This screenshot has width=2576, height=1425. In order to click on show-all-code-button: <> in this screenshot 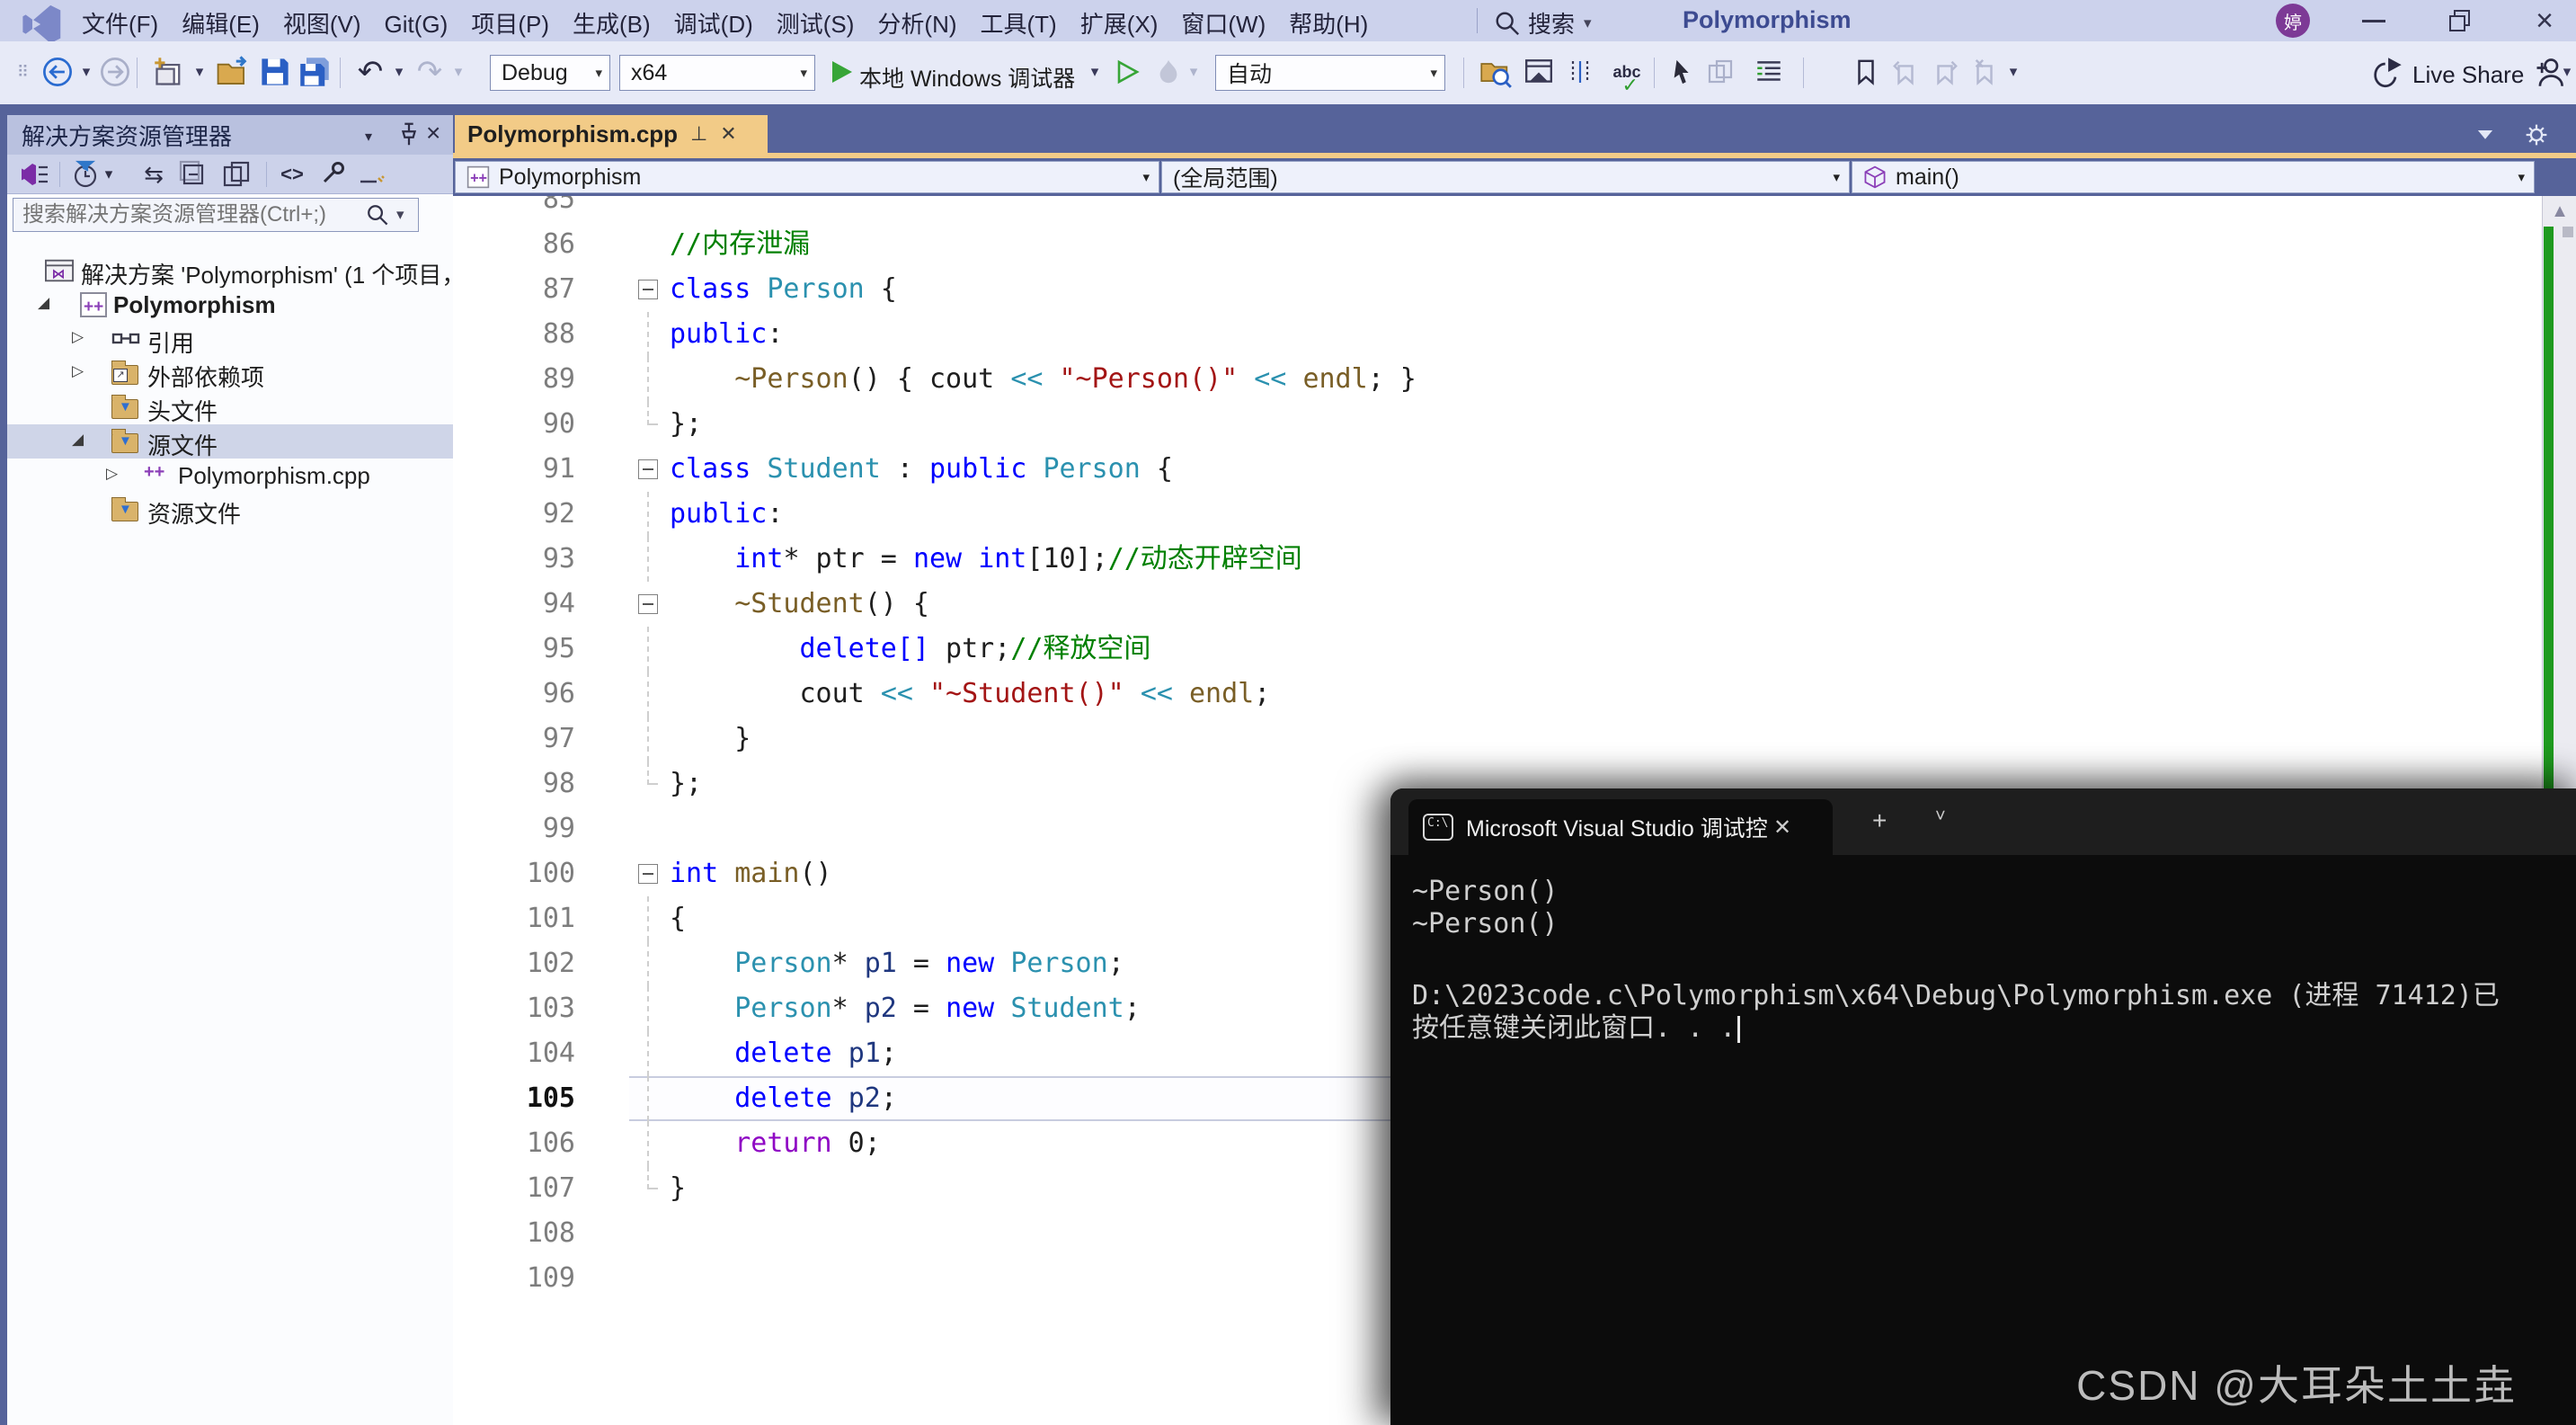, I will do `click(292, 174)`.